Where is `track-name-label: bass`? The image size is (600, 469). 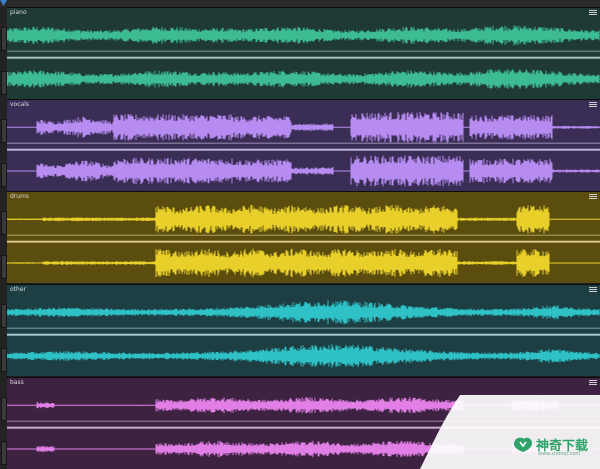 track-name-label: bass is located at coordinates (17, 382).